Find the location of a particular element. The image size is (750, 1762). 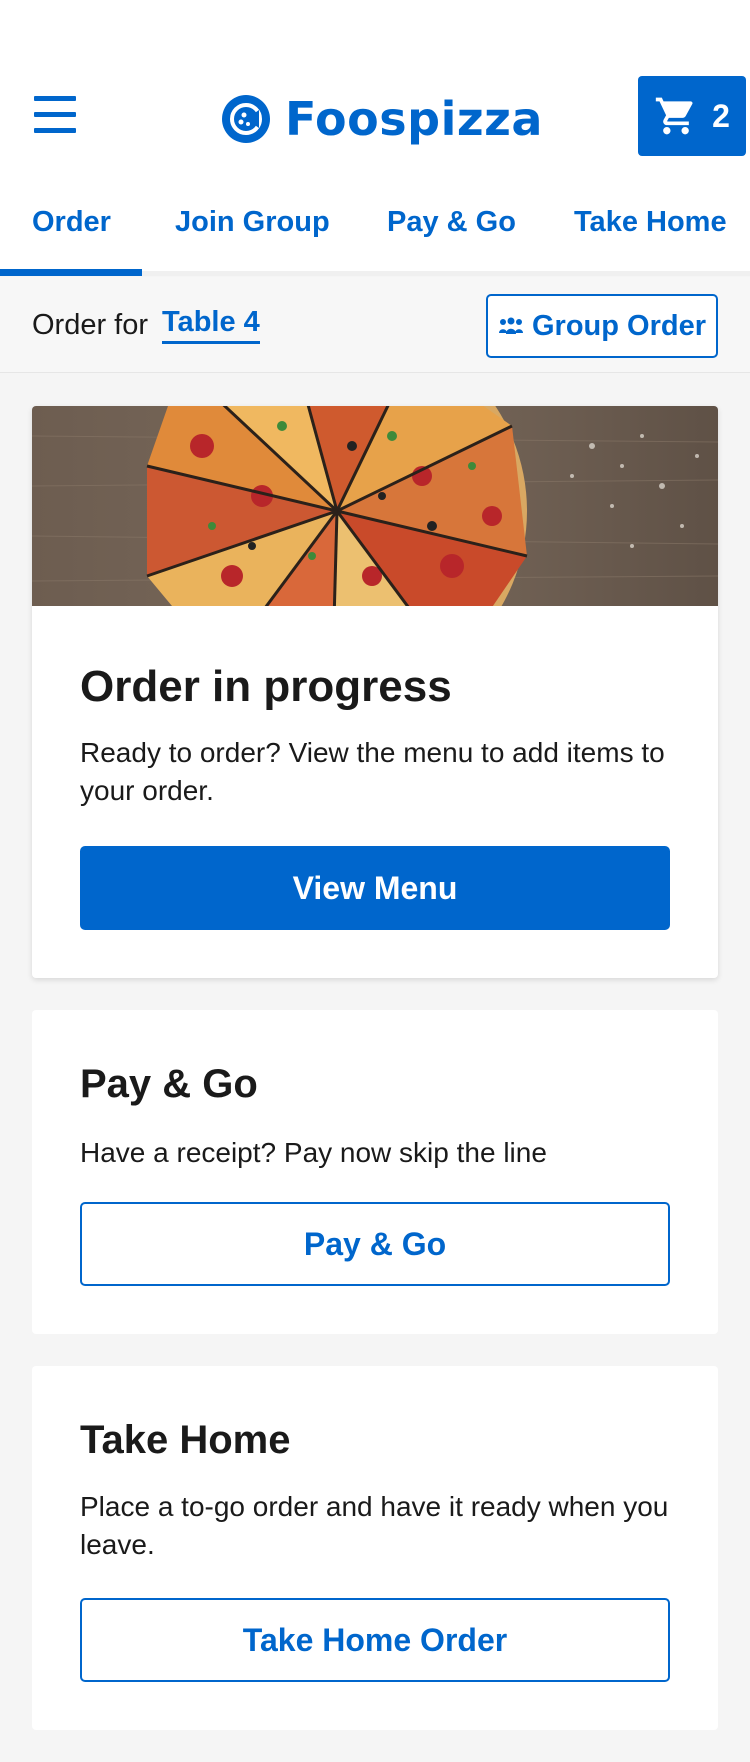

group-people-icon is located at coordinates (510, 325).